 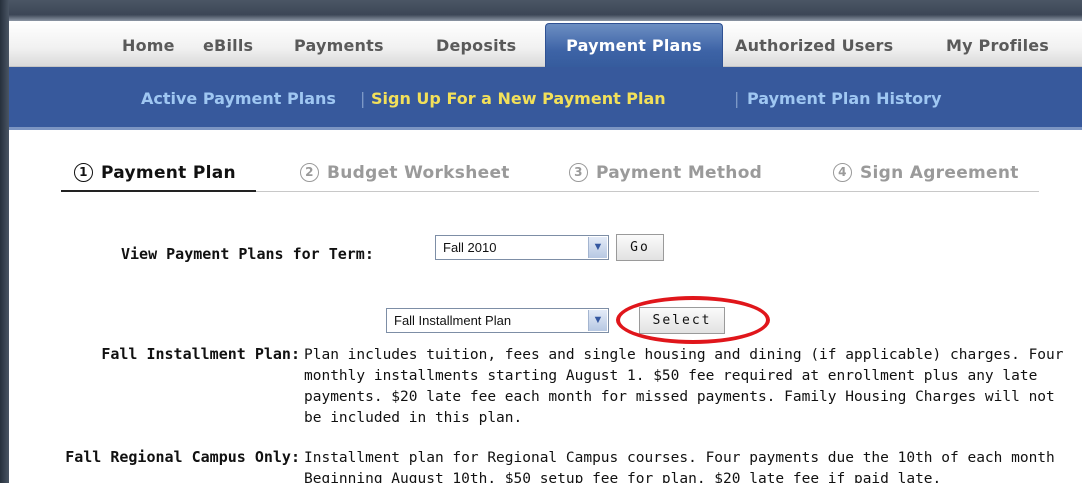 What do you see at coordinates (309, 172) in the screenshot?
I see `circled-number-icon: 2` at bounding box center [309, 172].